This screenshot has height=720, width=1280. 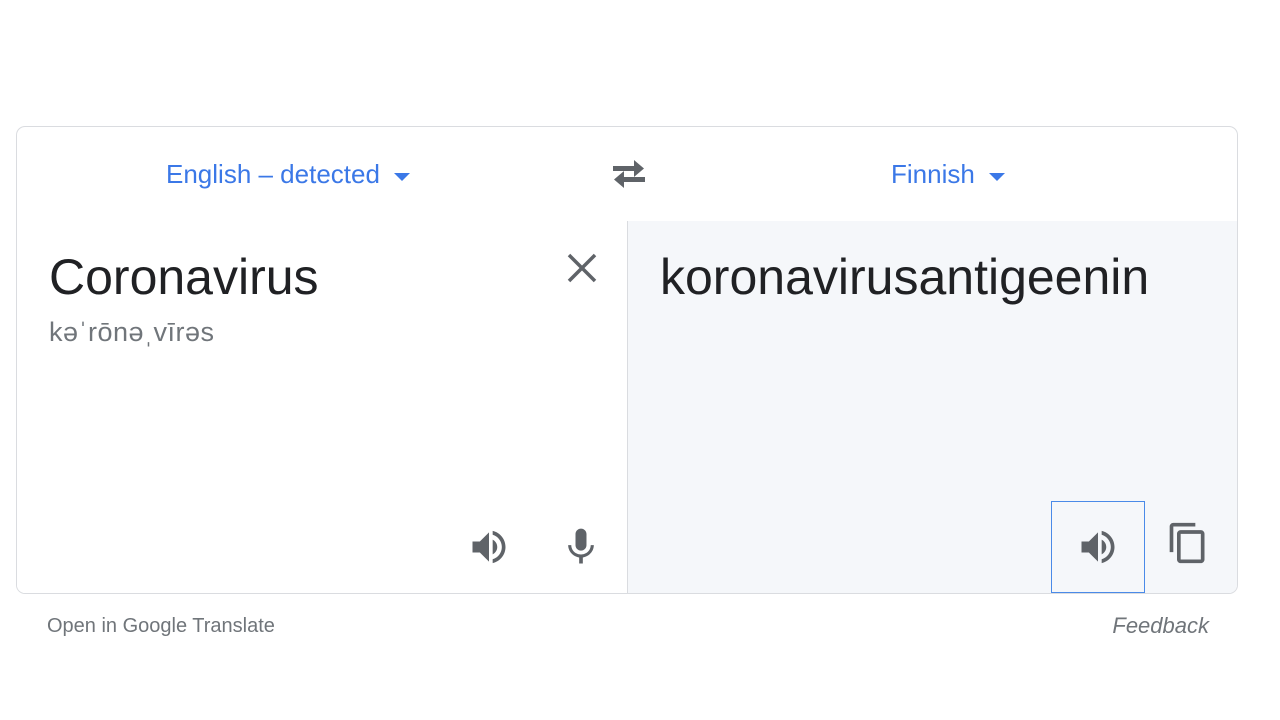 I want to click on close-icon, so click(x=582, y=268).